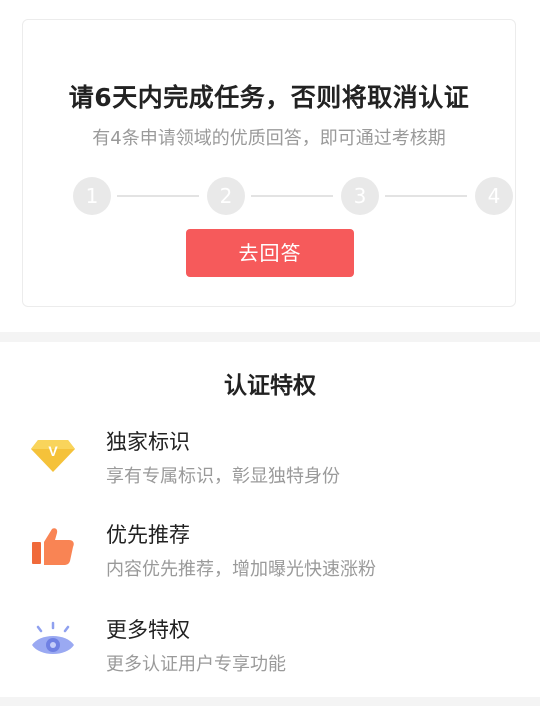  I want to click on eye-icon, so click(53, 643).